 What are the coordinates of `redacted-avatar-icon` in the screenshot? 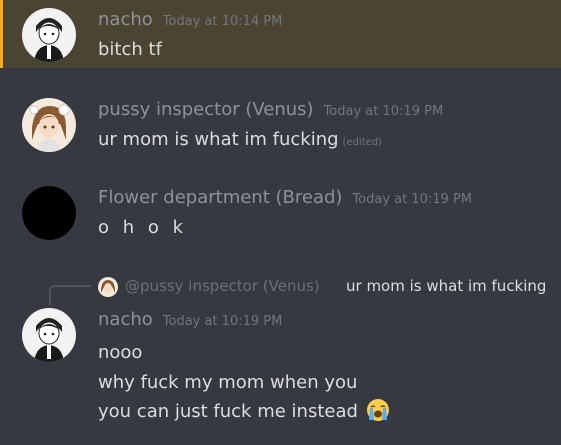 It's located at (49, 213).